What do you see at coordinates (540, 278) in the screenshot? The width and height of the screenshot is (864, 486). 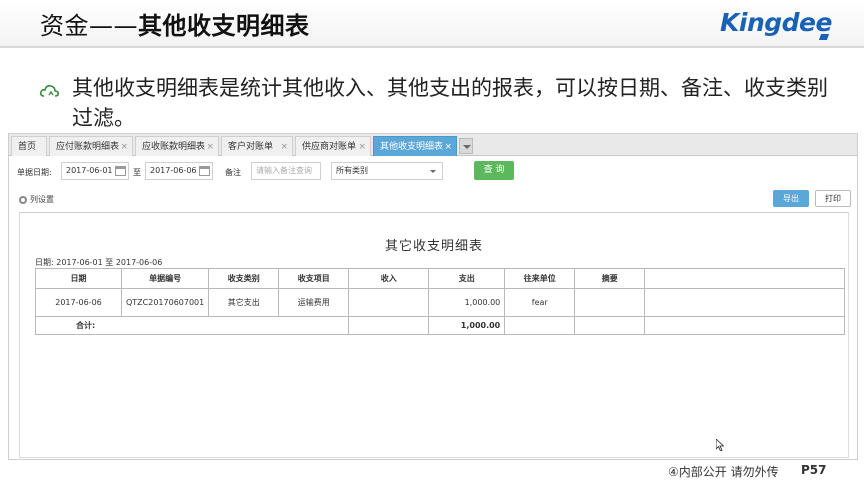 I see `column-header: 往来单位` at bounding box center [540, 278].